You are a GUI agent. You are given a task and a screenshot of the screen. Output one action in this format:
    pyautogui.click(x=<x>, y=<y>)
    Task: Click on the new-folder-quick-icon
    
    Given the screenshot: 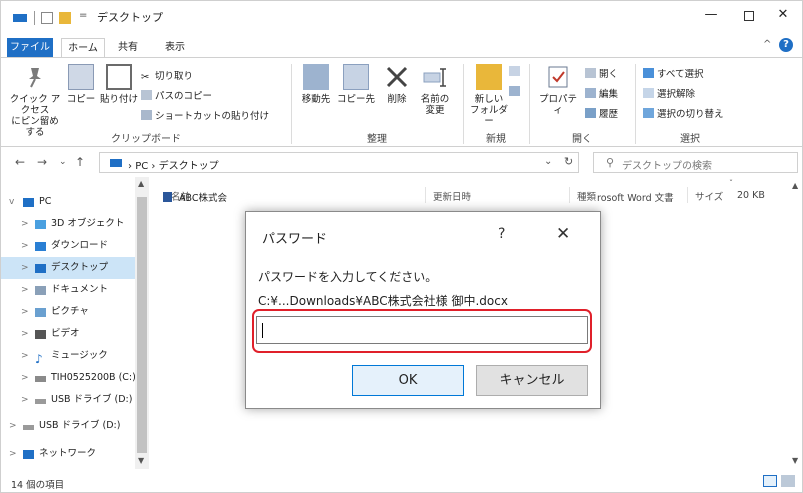 What is the action you would take?
    pyautogui.click(x=65, y=18)
    